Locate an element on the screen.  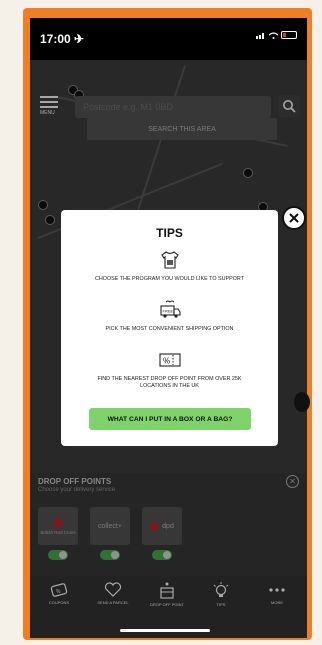
map-side-button is located at coordinates (302, 402).